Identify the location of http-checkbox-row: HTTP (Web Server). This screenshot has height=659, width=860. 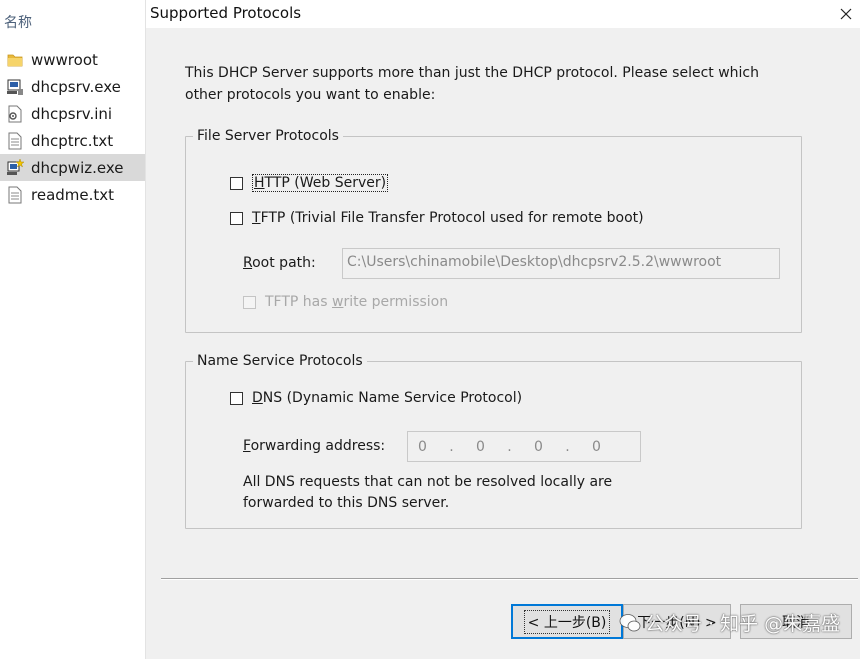
(309, 183).